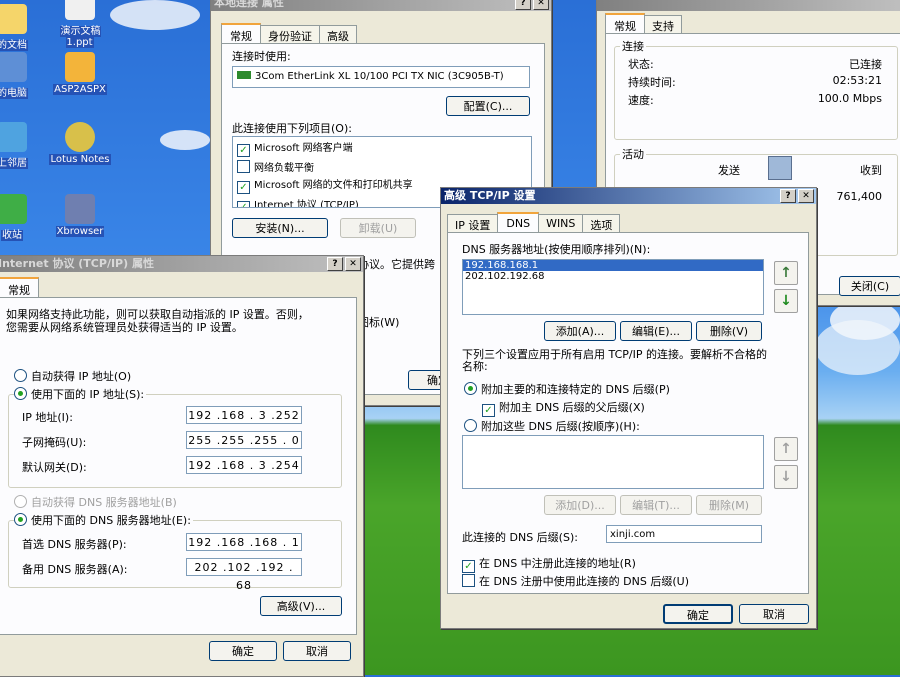  Describe the element at coordinates (633, 154) in the screenshot. I see `activity-group-label: 活动` at that location.